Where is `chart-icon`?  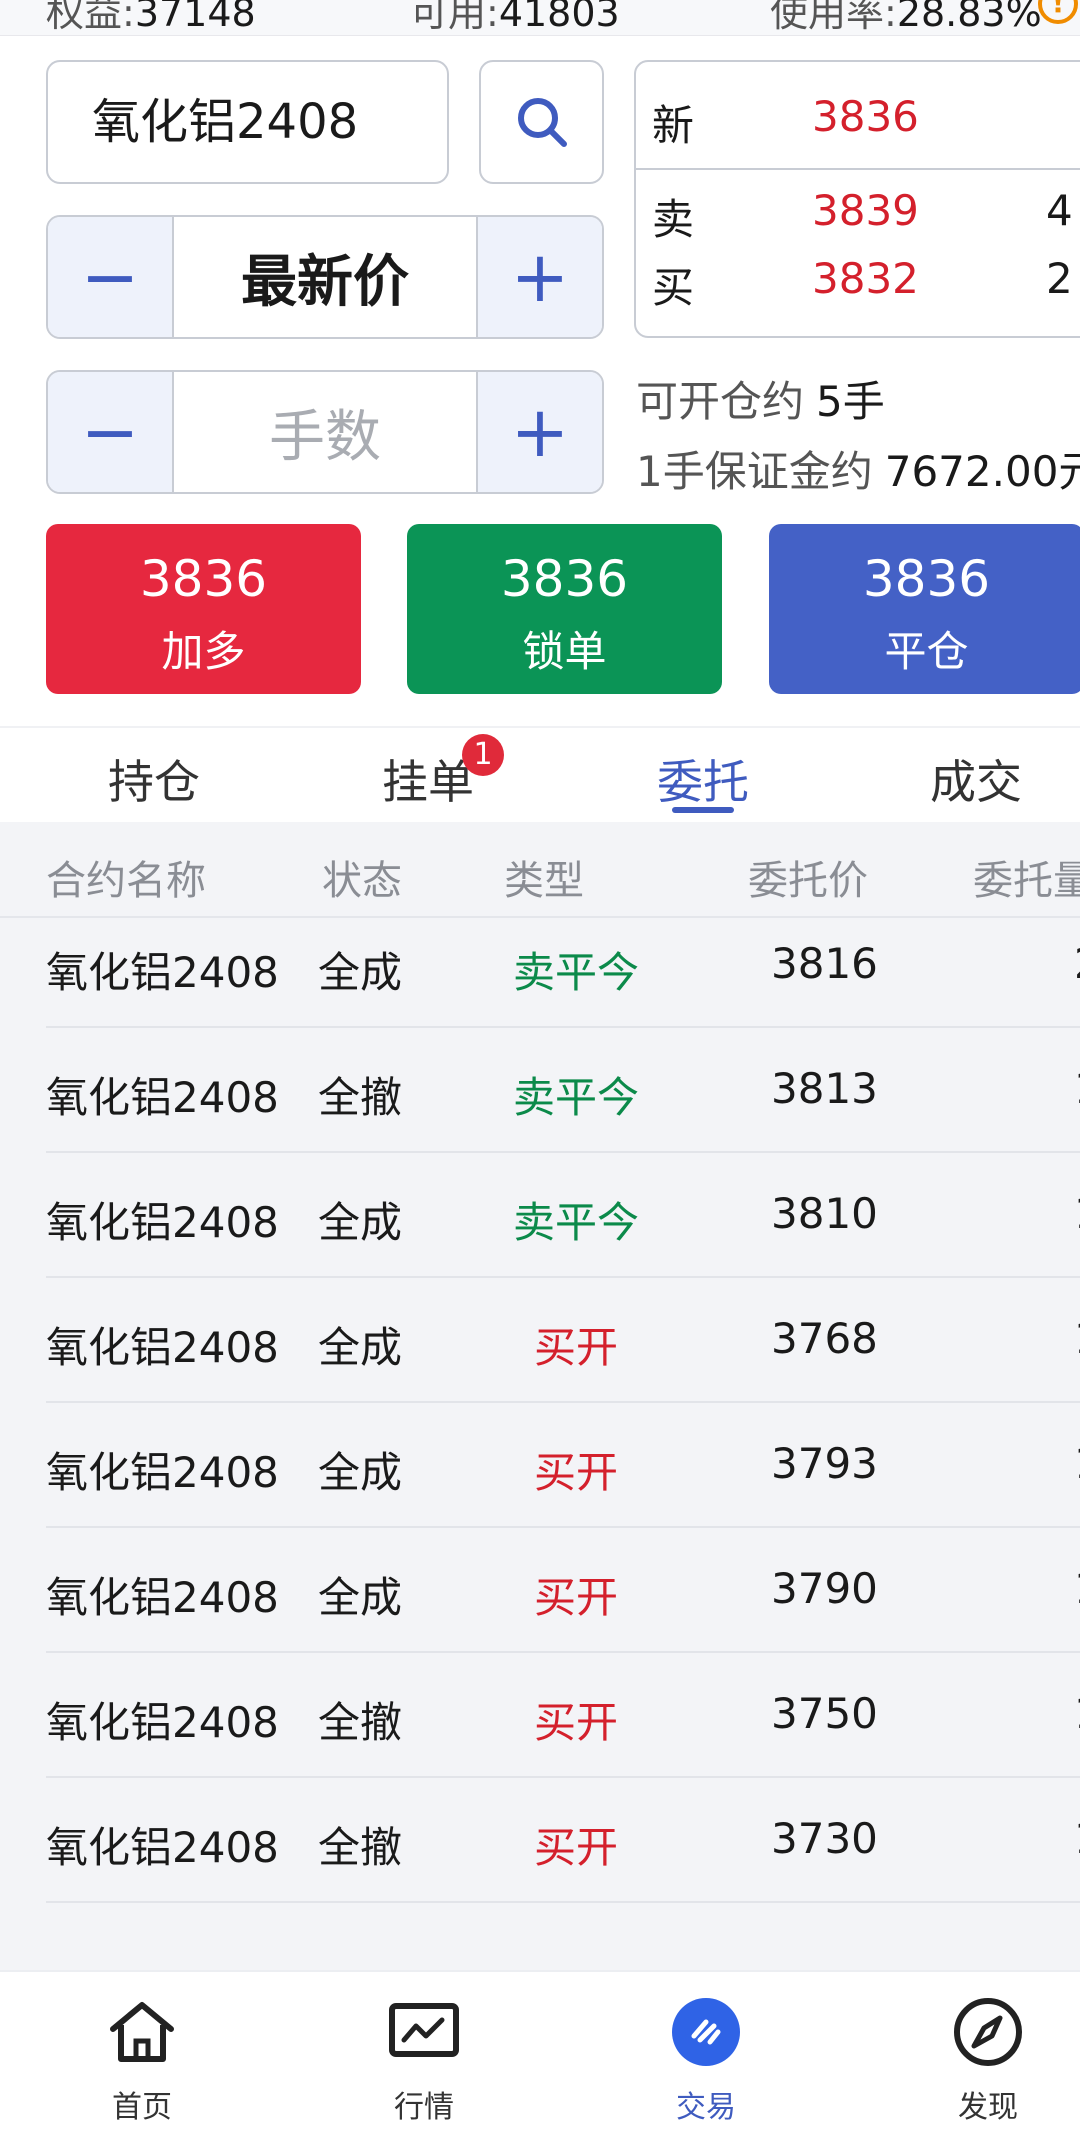
chart-icon is located at coordinates (424, 2032).